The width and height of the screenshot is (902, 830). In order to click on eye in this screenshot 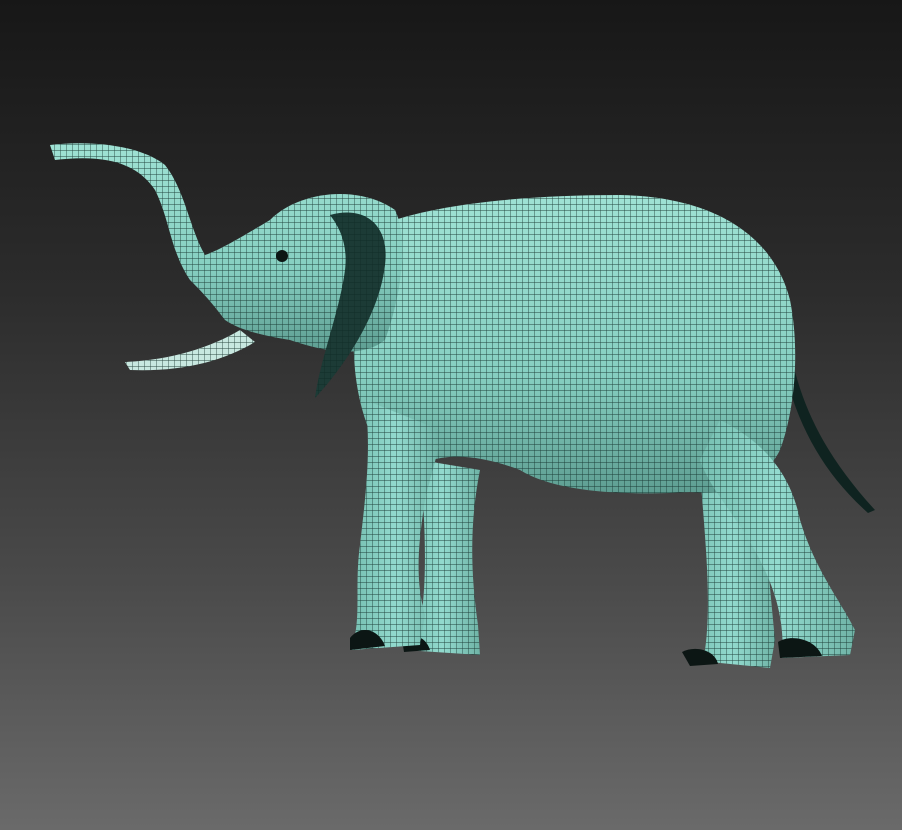, I will do `click(282, 256)`.